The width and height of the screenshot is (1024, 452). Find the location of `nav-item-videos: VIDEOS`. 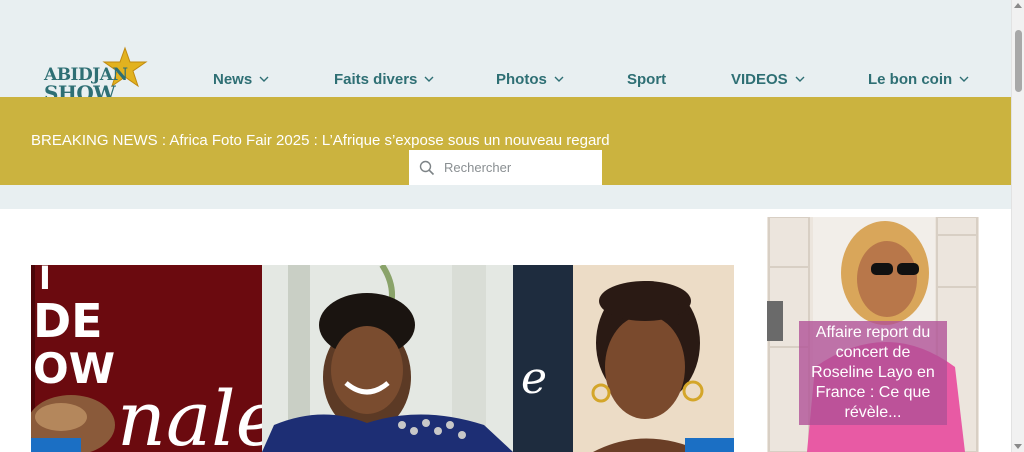

nav-item-videos: VIDEOS is located at coordinates (768, 79).